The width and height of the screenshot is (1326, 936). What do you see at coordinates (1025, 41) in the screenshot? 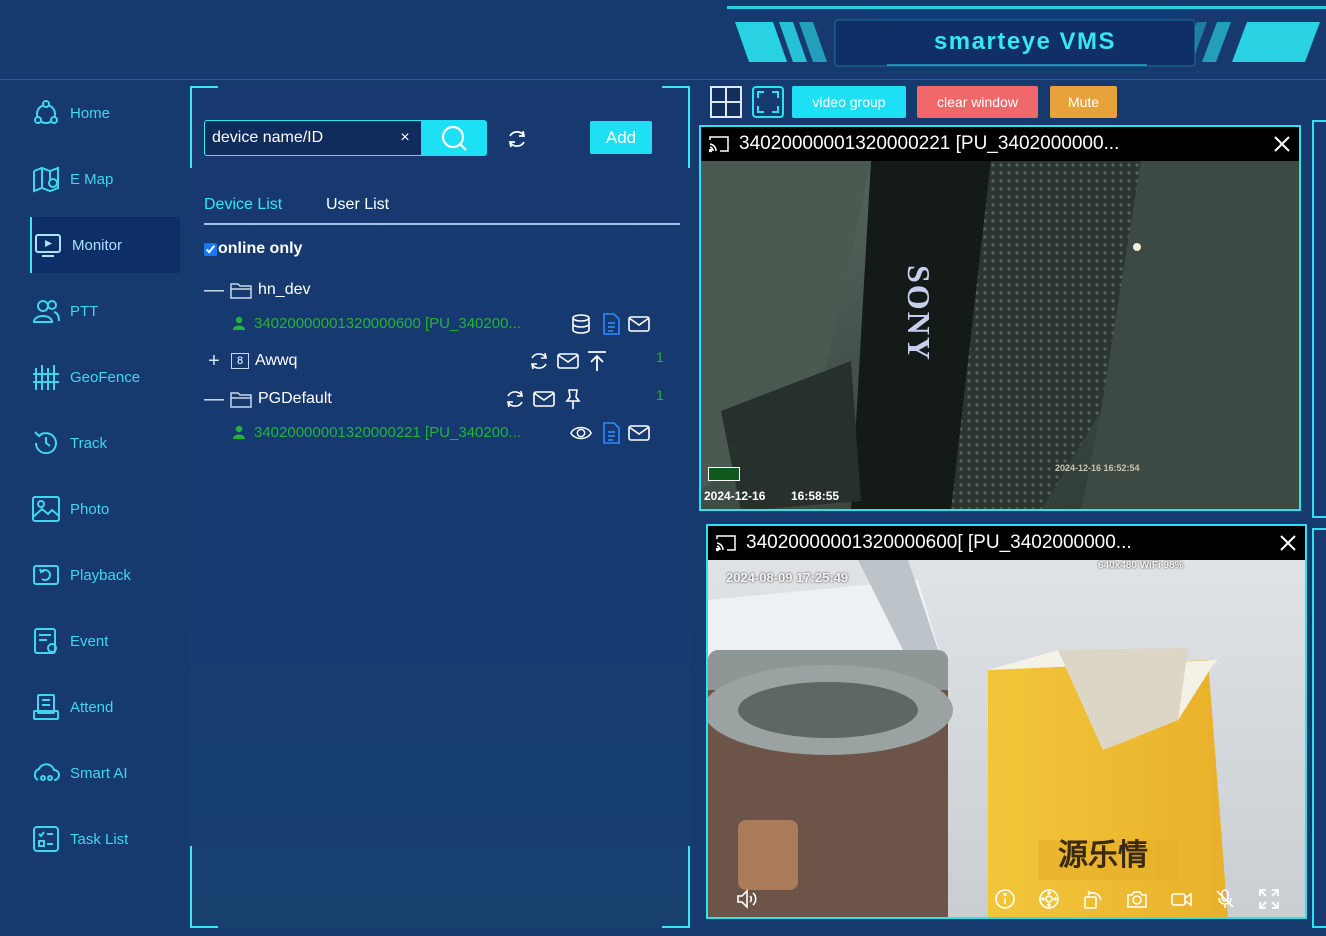
I see `app-title: smarteye VMS` at bounding box center [1025, 41].